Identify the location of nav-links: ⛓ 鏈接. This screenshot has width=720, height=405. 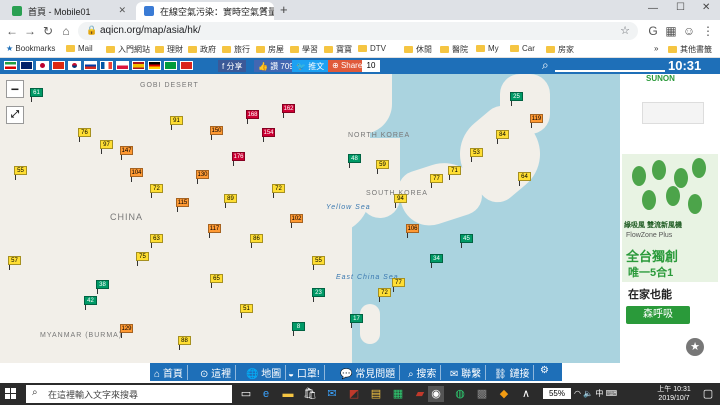
(514, 372).